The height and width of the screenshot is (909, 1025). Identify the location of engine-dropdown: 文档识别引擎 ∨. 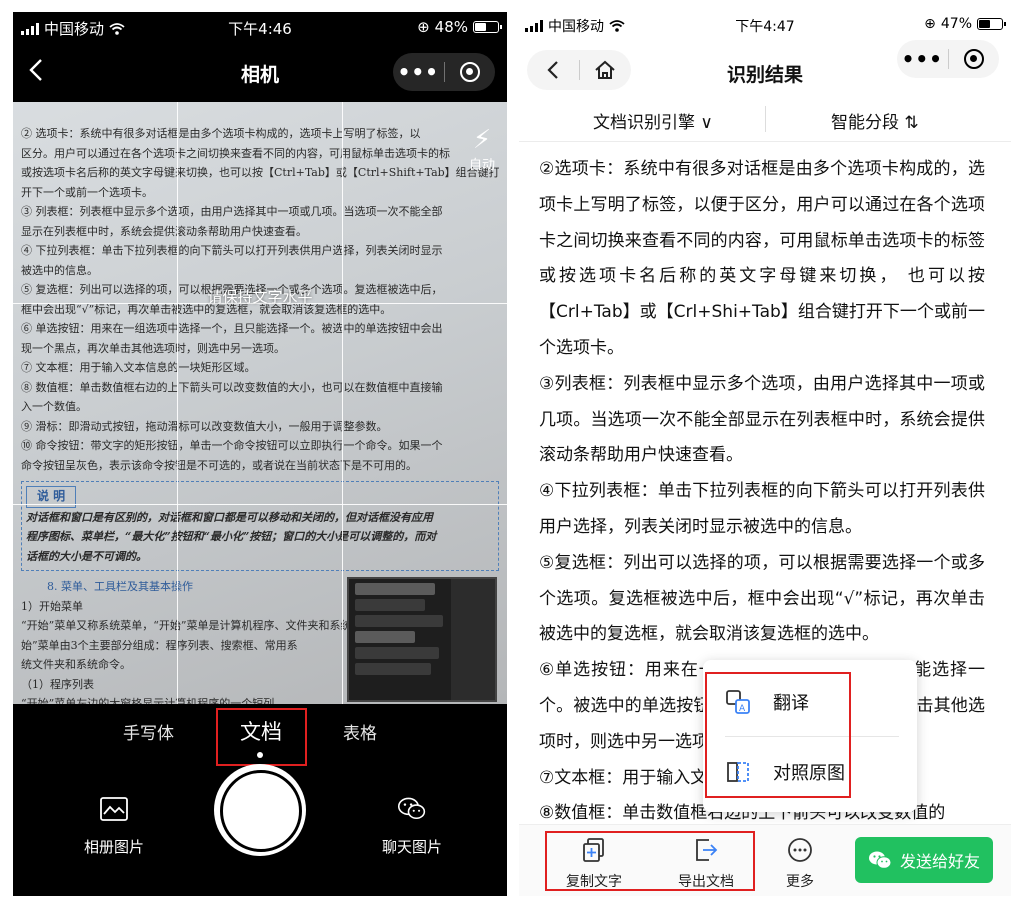
(653, 120).